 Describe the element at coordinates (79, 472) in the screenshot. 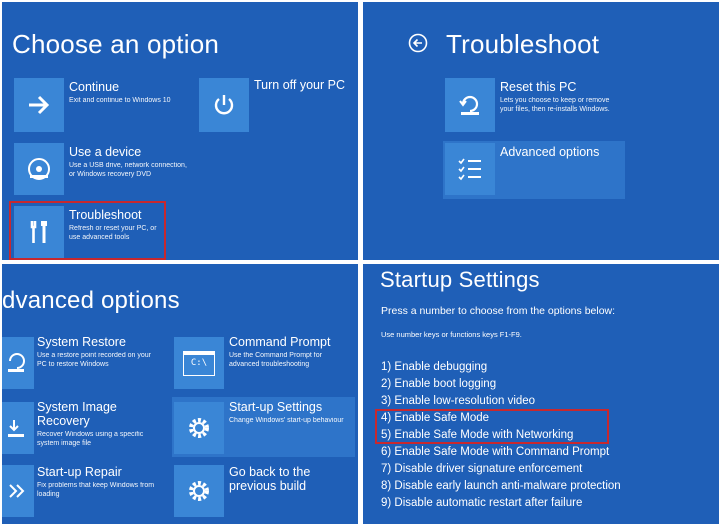

I see `startup-repair-title: Start-up Repair` at that location.